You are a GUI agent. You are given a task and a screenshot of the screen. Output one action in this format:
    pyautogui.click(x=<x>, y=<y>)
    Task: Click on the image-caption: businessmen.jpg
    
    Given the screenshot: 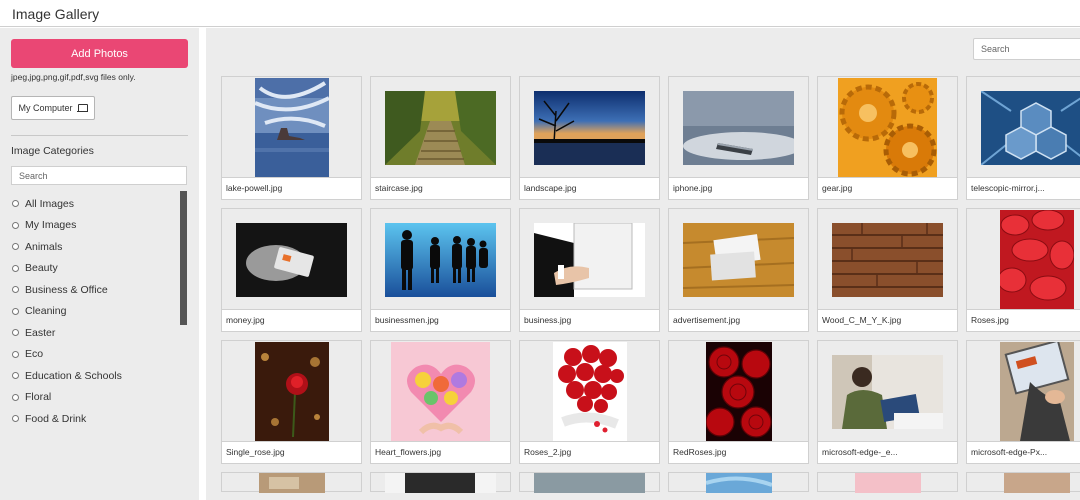 What is the action you would take?
    pyautogui.click(x=440, y=320)
    